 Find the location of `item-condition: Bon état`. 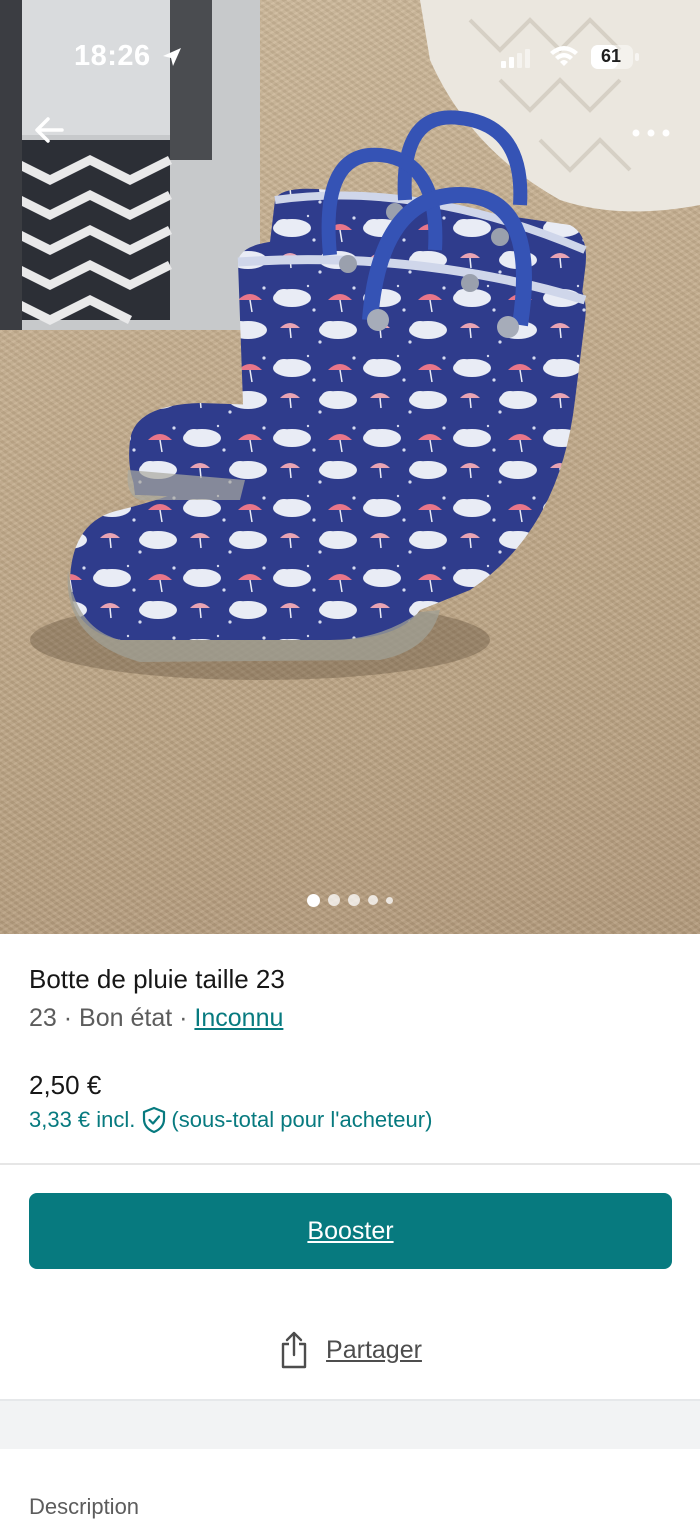

item-condition: Bon état is located at coordinates (126, 1018).